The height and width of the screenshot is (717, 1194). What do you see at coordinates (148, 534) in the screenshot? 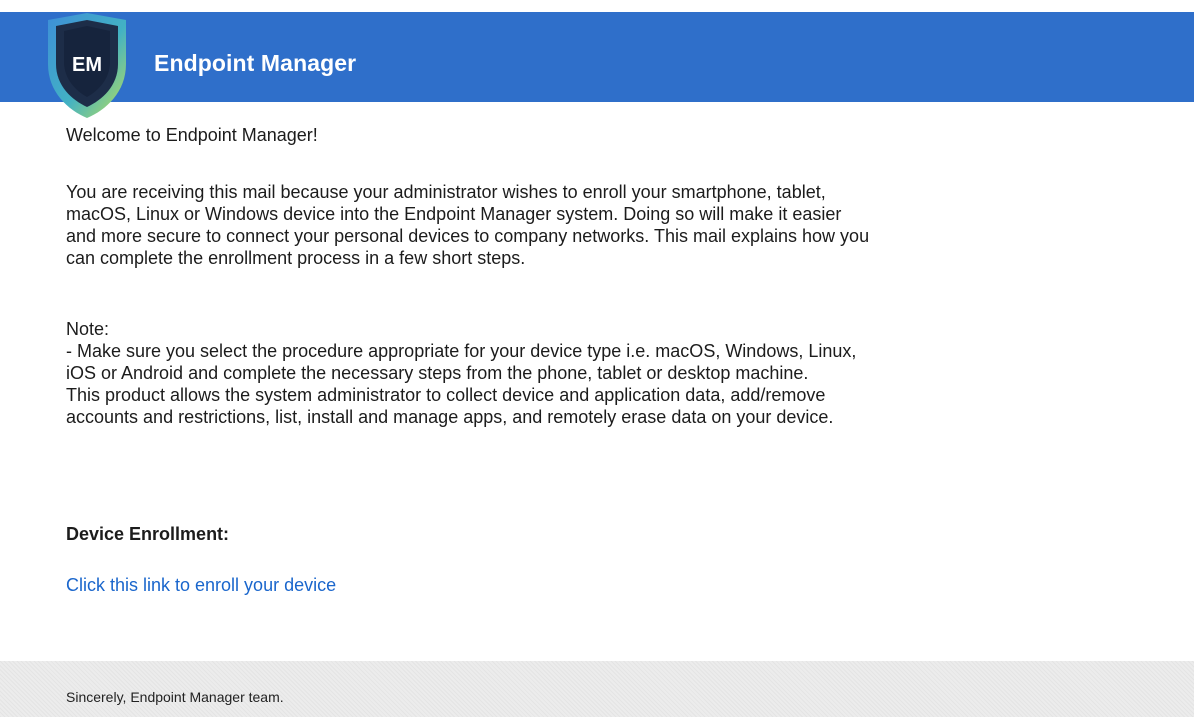
I see `device-enrollment-heading: Device Enrollment:` at bounding box center [148, 534].